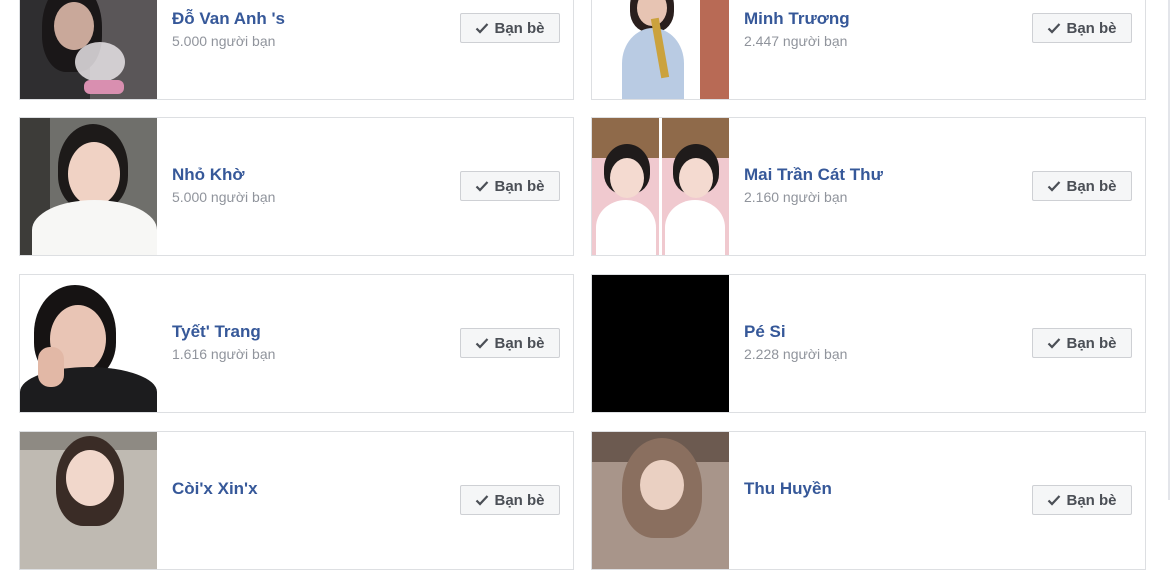 Image resolution: width=1170 pixels, height=570 pixels. What do you see at coordinates (228, 19) in the screenshot?
I see `friend-name: Đỗ Van Anh 's` at bounding box center [228, 19].